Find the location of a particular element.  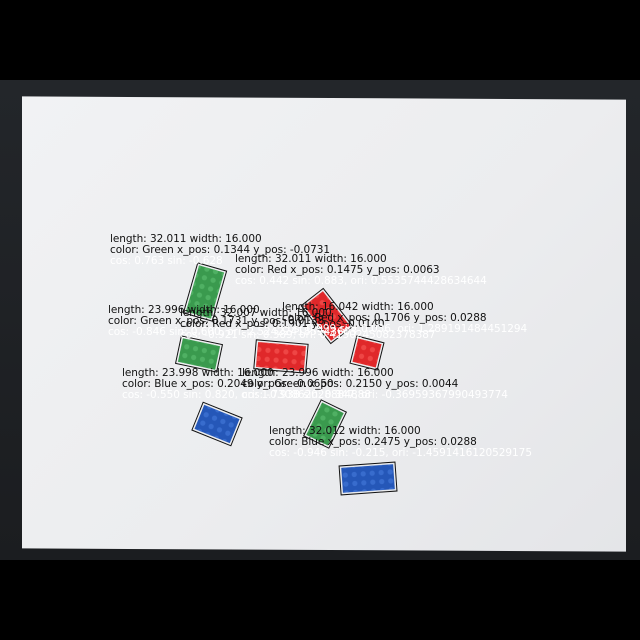

green-brick-short-left is located at coordinates (199, 354).